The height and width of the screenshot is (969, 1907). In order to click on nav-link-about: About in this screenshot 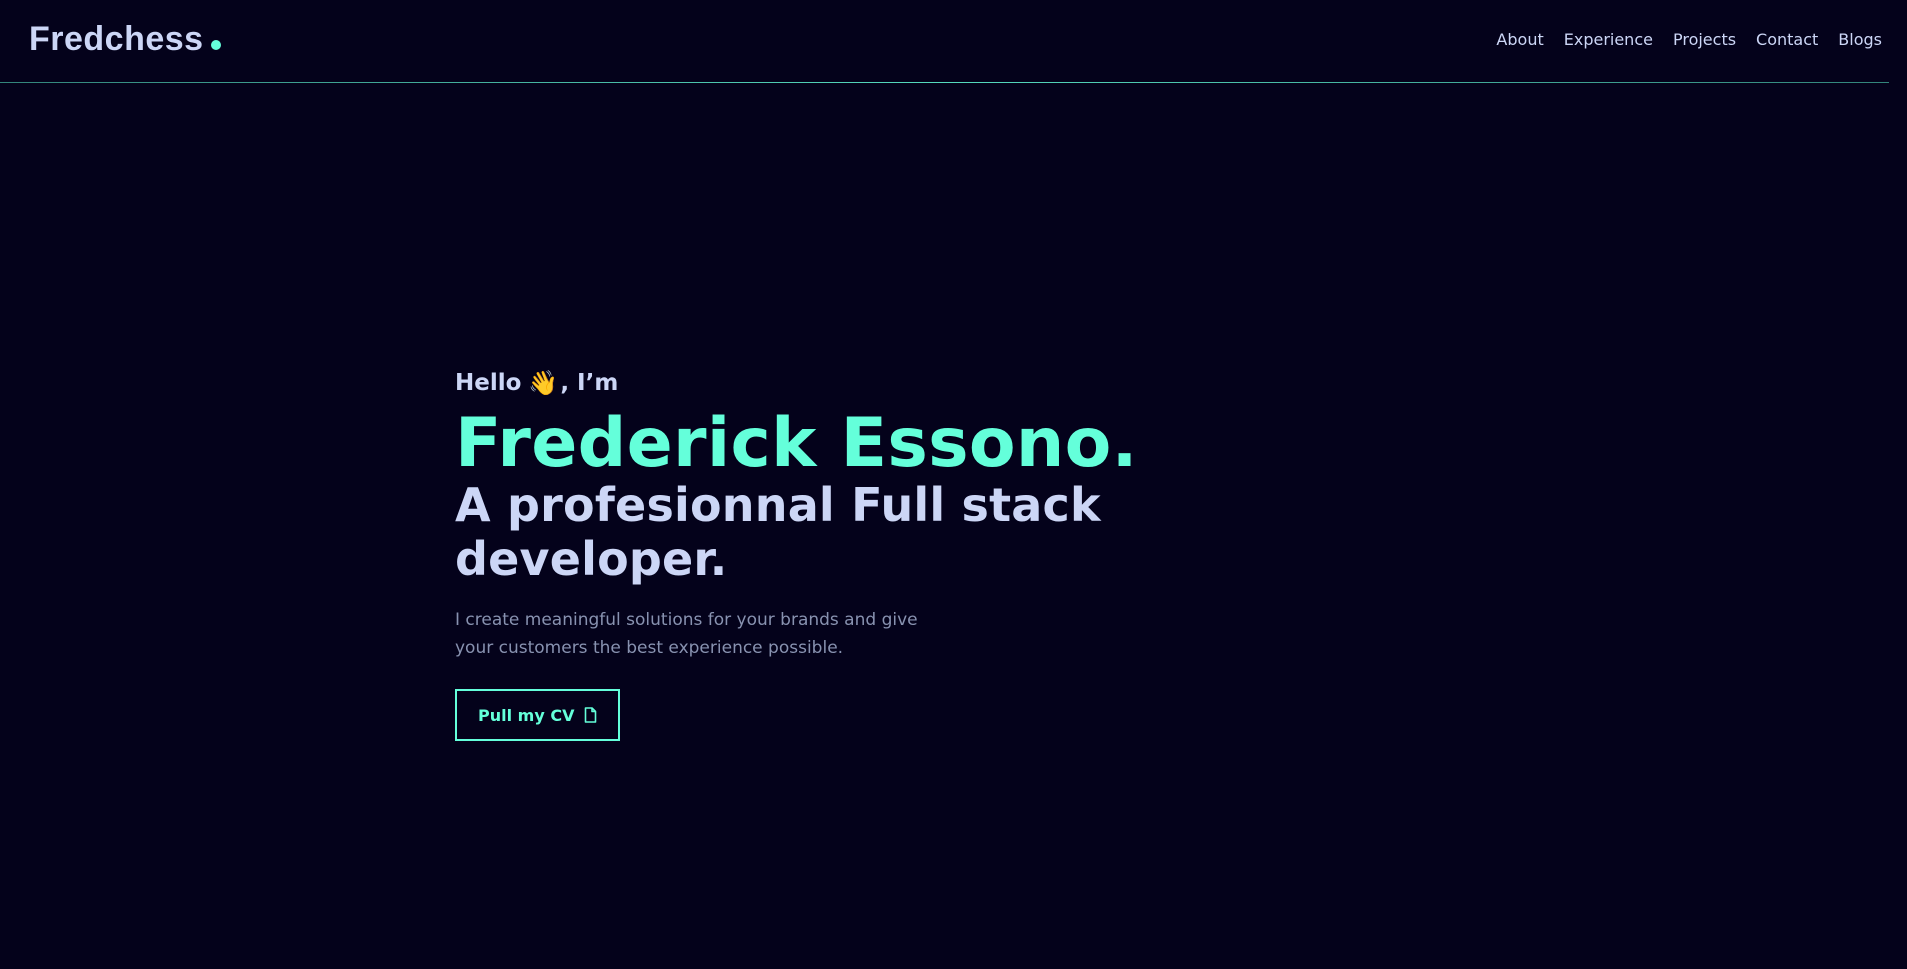, I will do `click(1519, 39)`.